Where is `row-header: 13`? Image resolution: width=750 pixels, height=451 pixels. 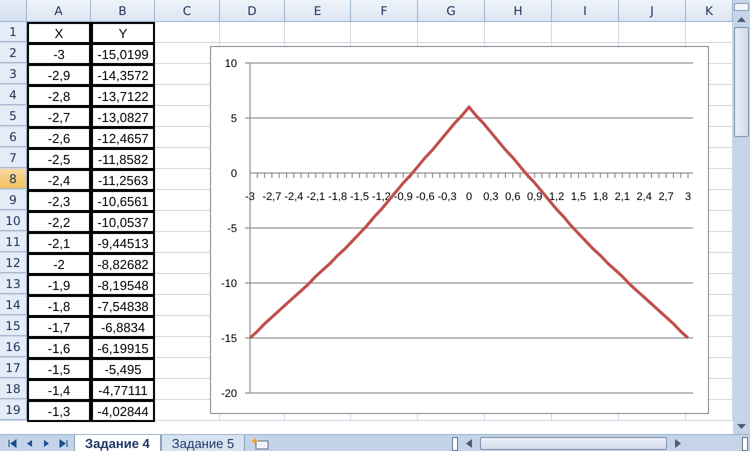
row-header: 13 is located at coordinates (13, 284).